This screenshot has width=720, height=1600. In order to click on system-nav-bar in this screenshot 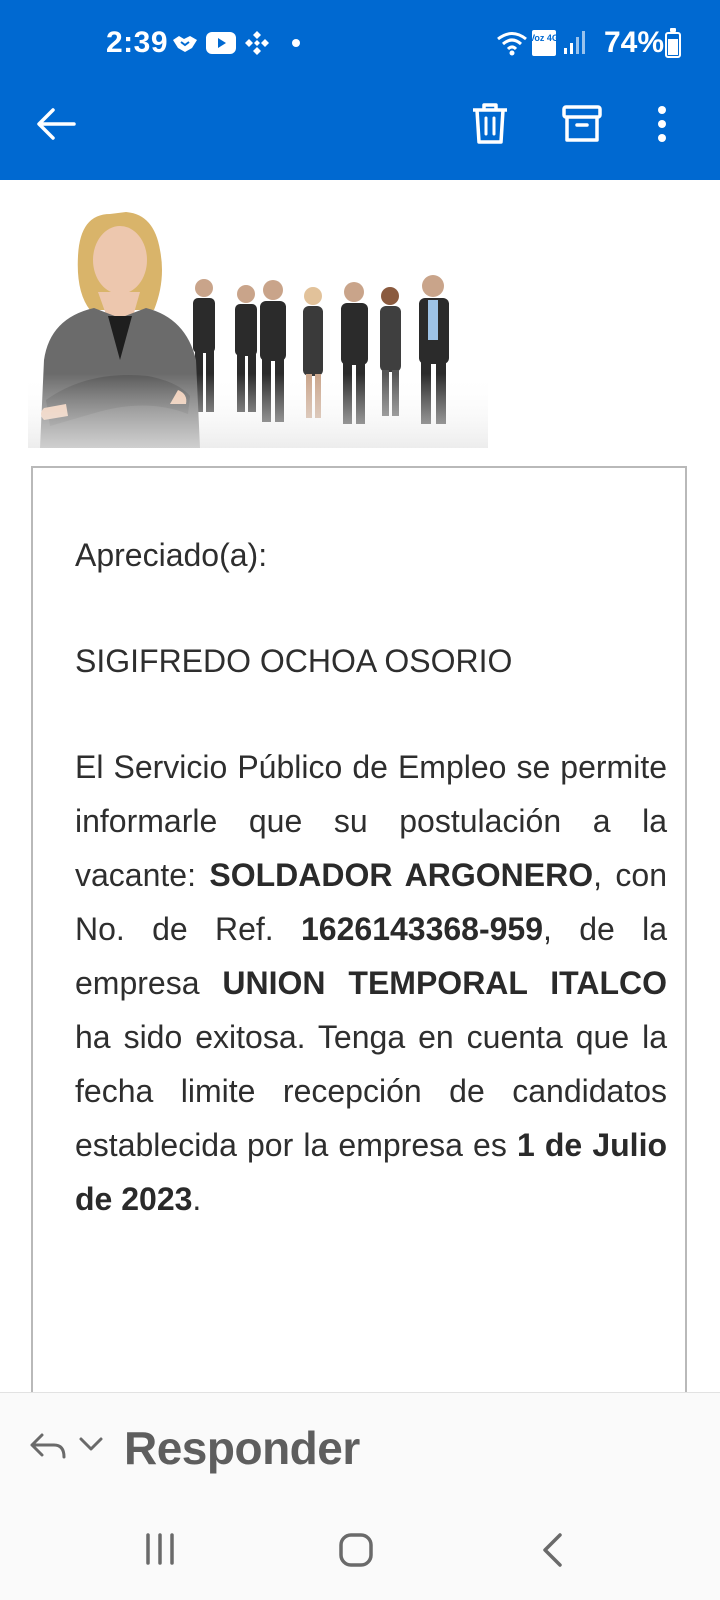, I will do `click(360, 1552)`.